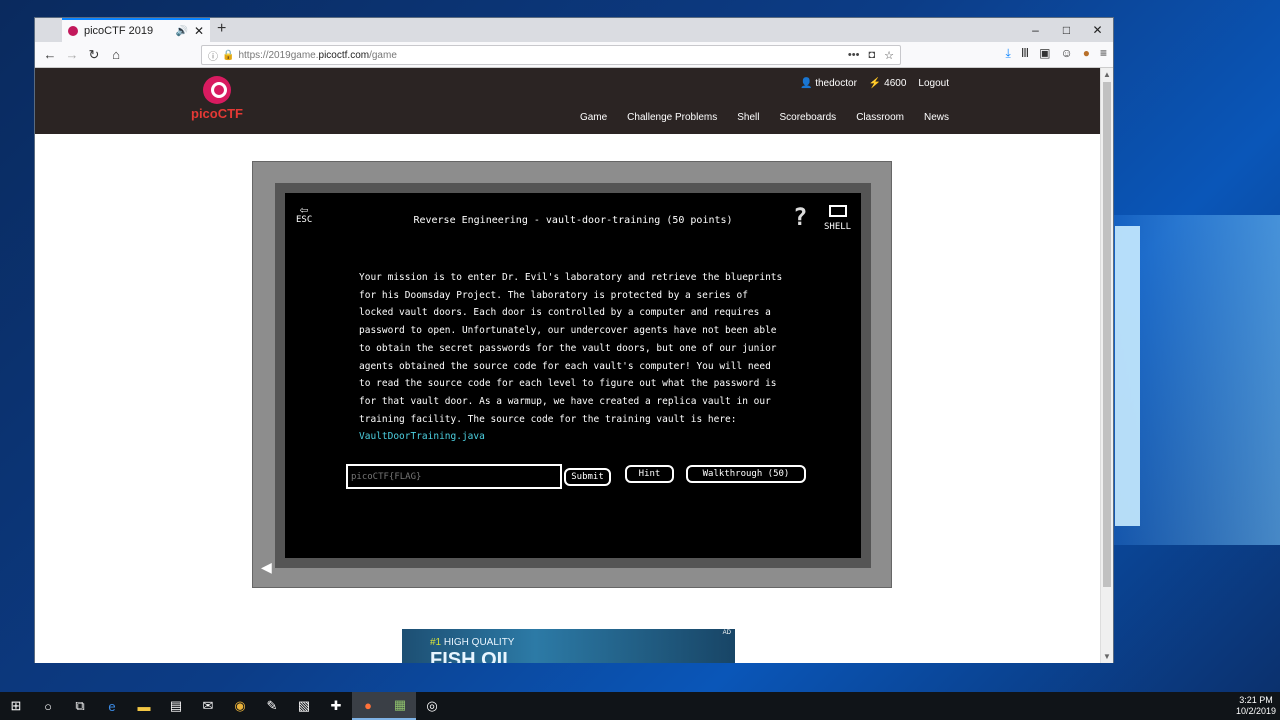 This screenshot has height=720, width=1280. I want to click on score-value: 4600, so click(895, 83).